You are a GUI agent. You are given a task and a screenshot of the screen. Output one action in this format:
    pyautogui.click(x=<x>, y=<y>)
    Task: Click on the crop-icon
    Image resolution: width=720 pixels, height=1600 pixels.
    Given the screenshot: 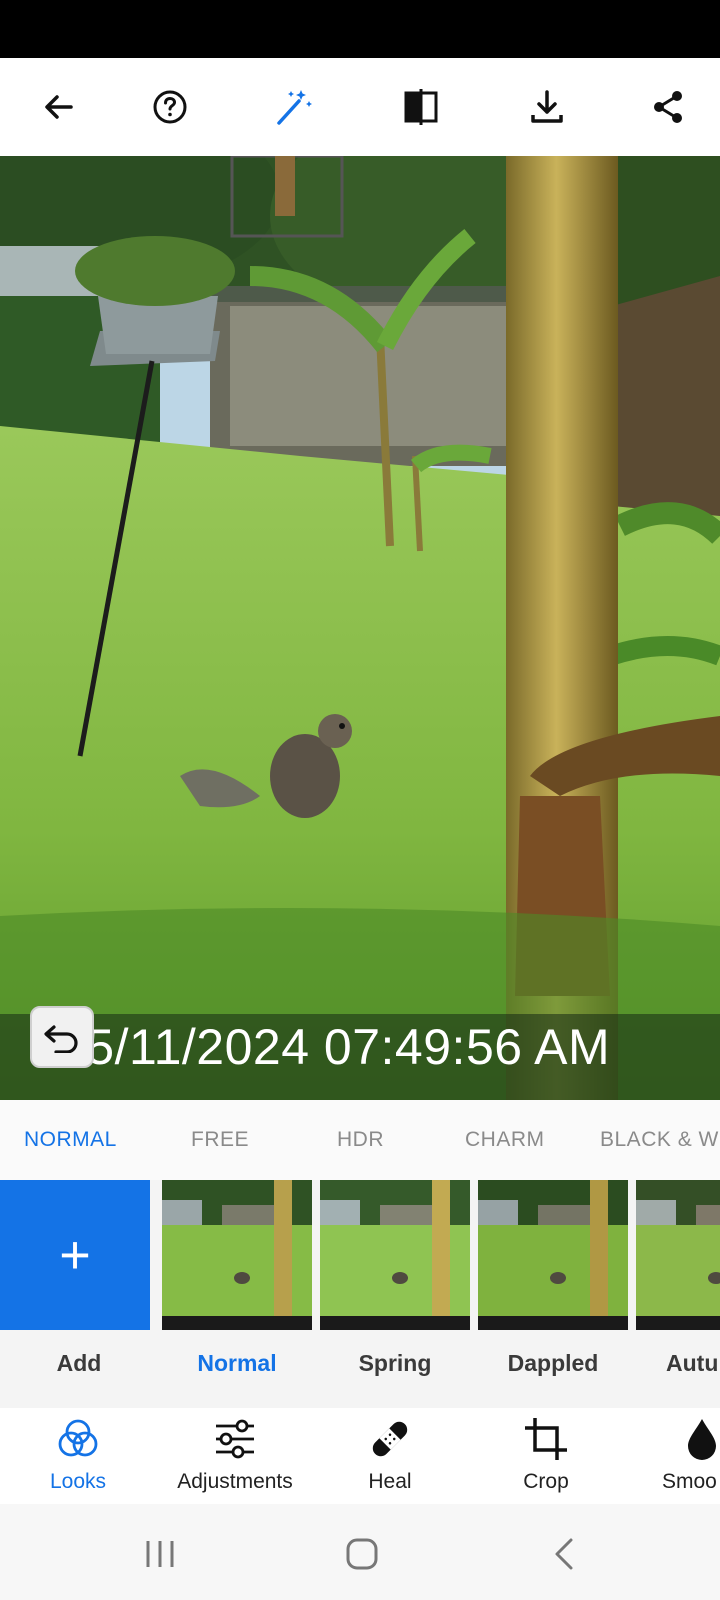 What is the action you would take?
    pyautogui.click(x=546, y=1439)
    